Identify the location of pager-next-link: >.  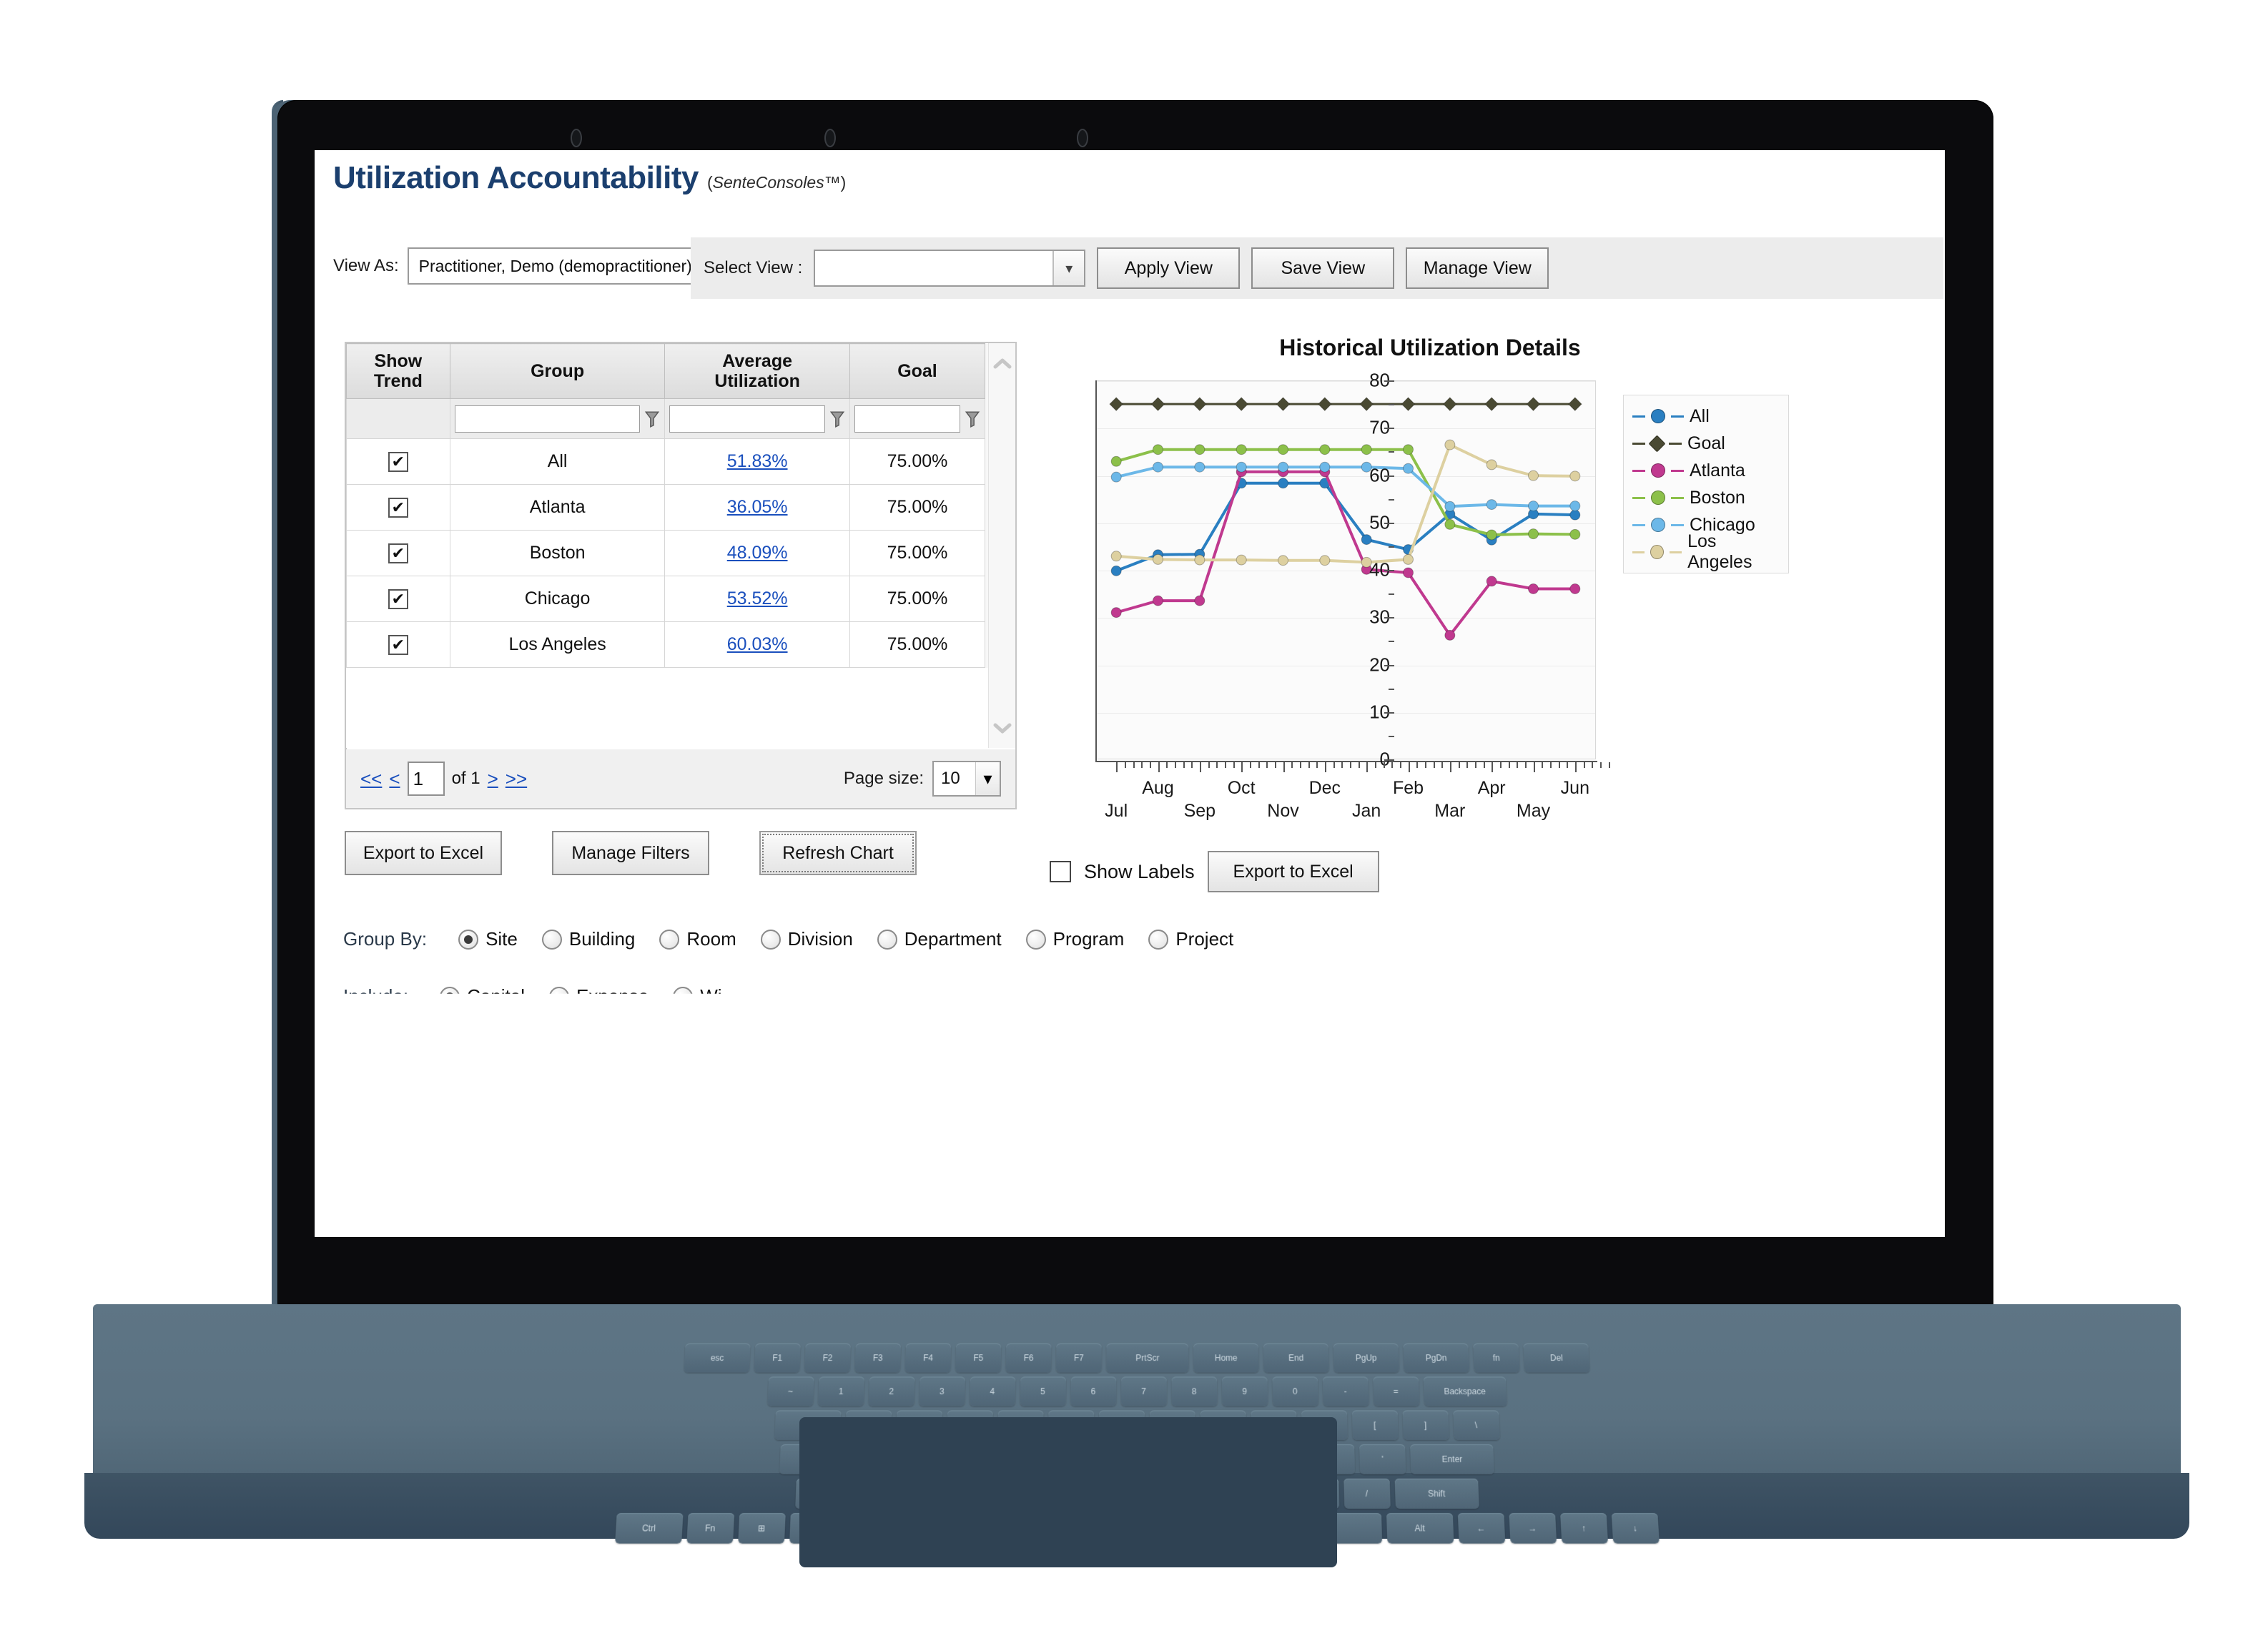
(493, 779).